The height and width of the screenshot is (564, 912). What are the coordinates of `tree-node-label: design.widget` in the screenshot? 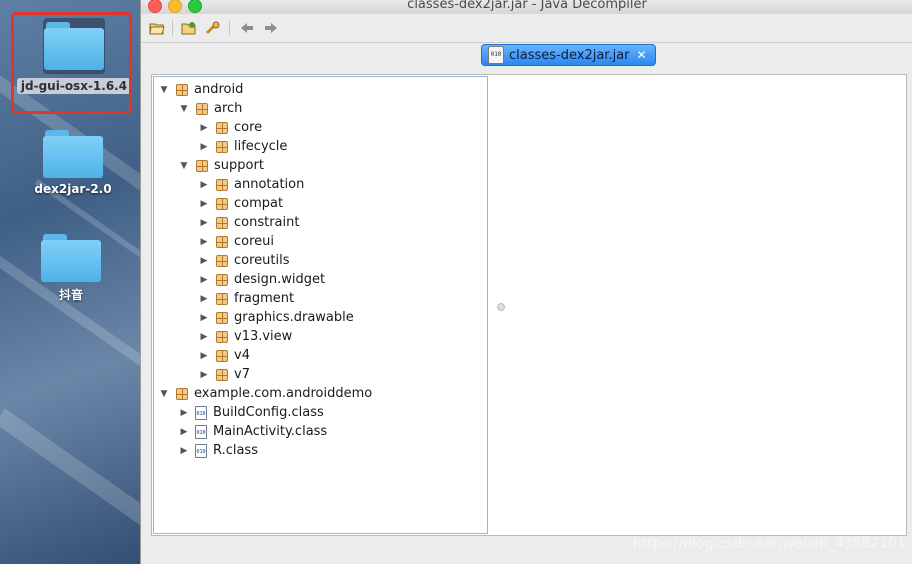 It's located at (280, 279).